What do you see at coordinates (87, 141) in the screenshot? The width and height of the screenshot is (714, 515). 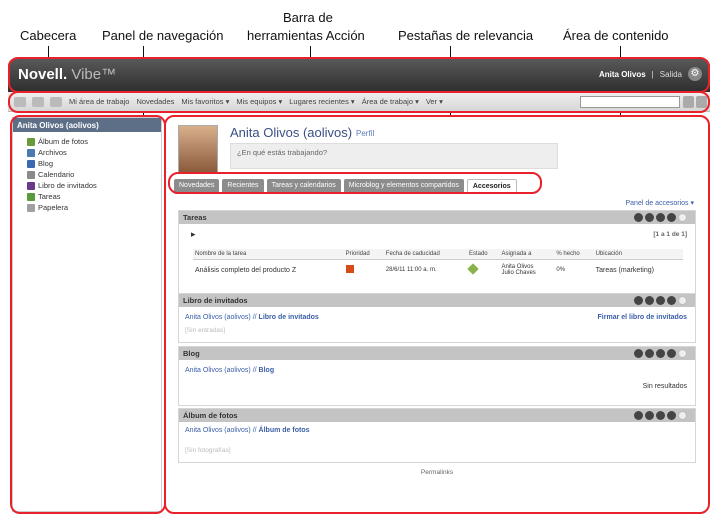 I see `sidebar-item-album: Álbum de fotos` at bounding box center [87, 141].